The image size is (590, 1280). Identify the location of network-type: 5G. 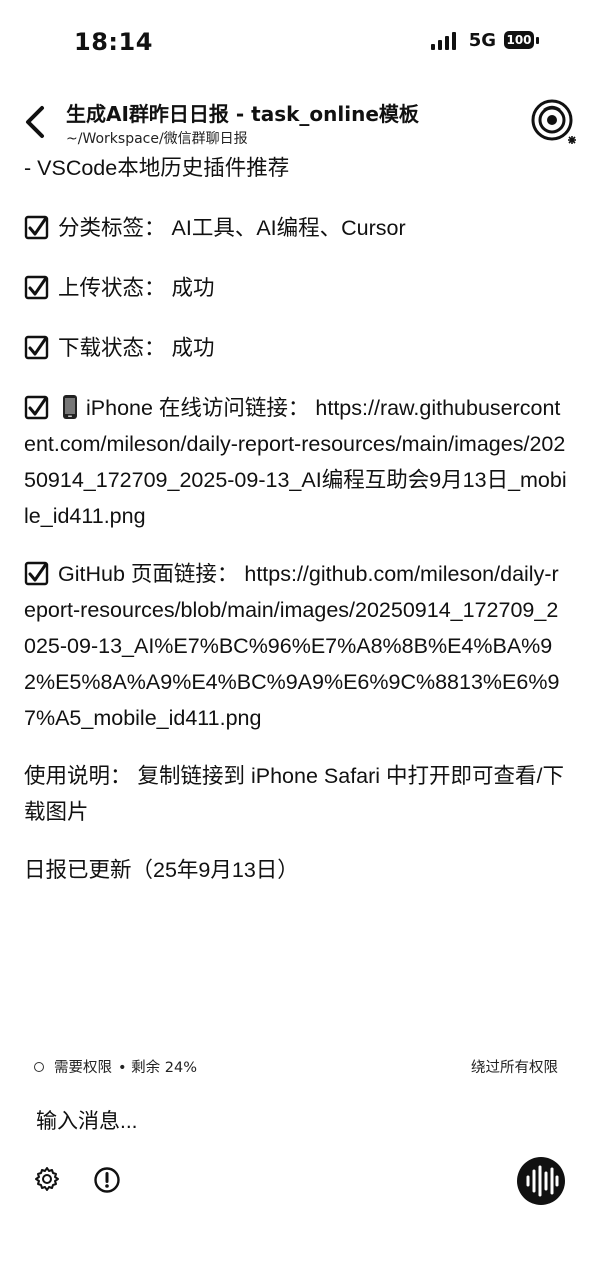
(482, 40).